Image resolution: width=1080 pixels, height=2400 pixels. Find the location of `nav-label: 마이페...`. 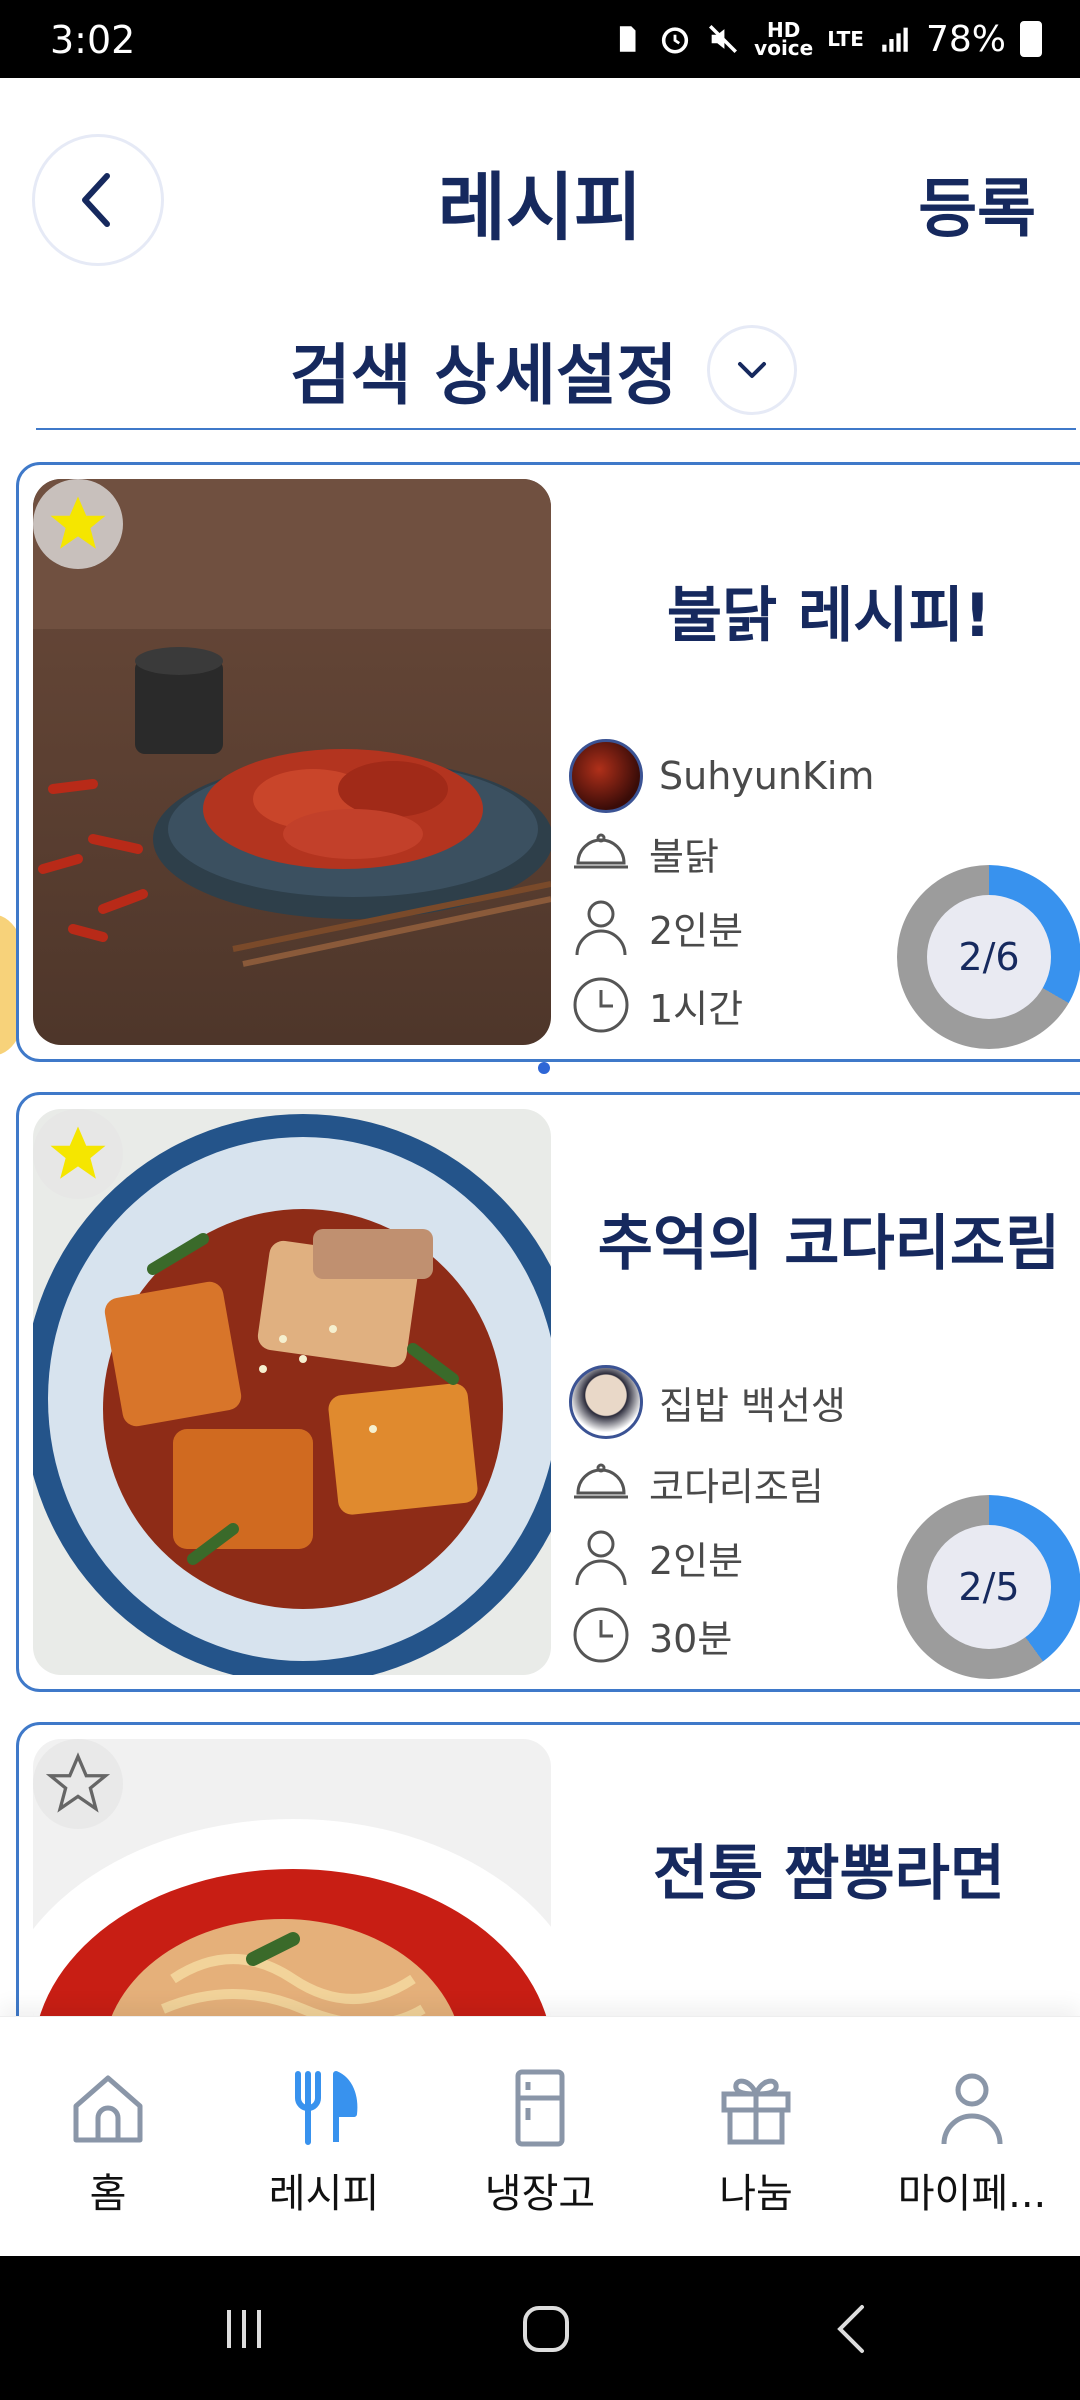

nav-label: 마이페... is located at coordinates (972, 2194).